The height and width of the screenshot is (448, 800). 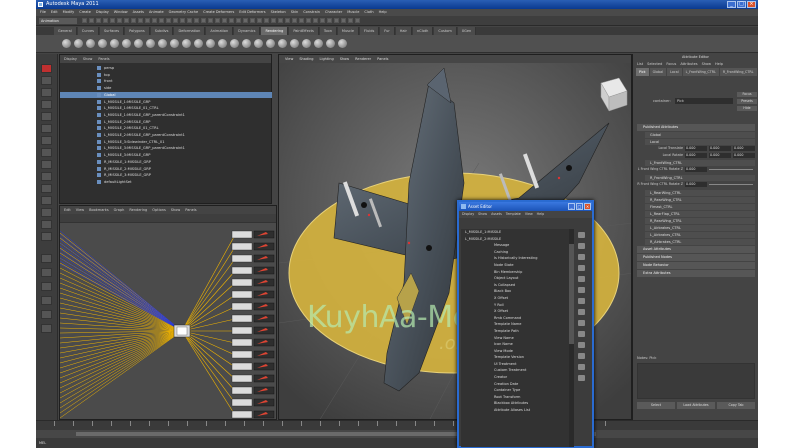 What do you see at coordinates (166, 108) in the screenshot?
I see `outliner-item: L_MISSILE_1:MISSILE_01_CTRL` at bounding box center [166, 108].